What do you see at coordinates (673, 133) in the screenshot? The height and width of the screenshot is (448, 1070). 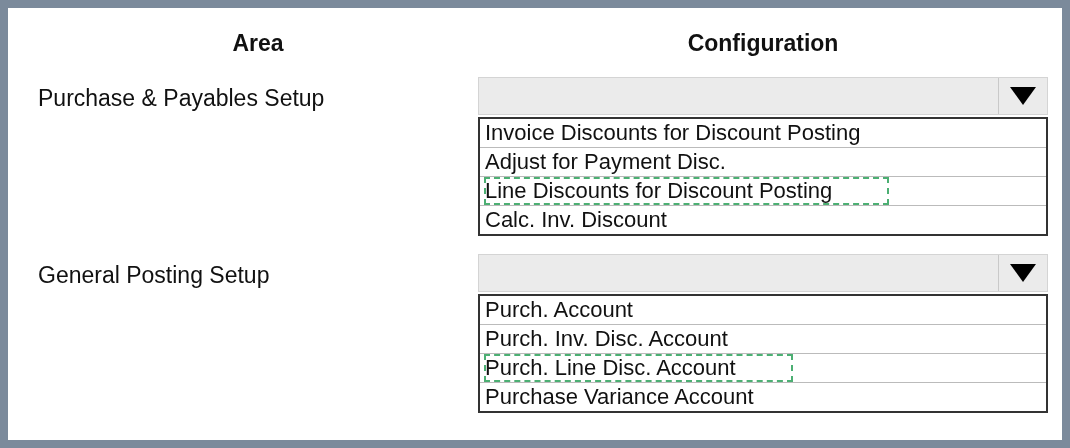 I see `dropdown-option: Invoice Discounts for Discount Posting` at bounding box center [673, 133].